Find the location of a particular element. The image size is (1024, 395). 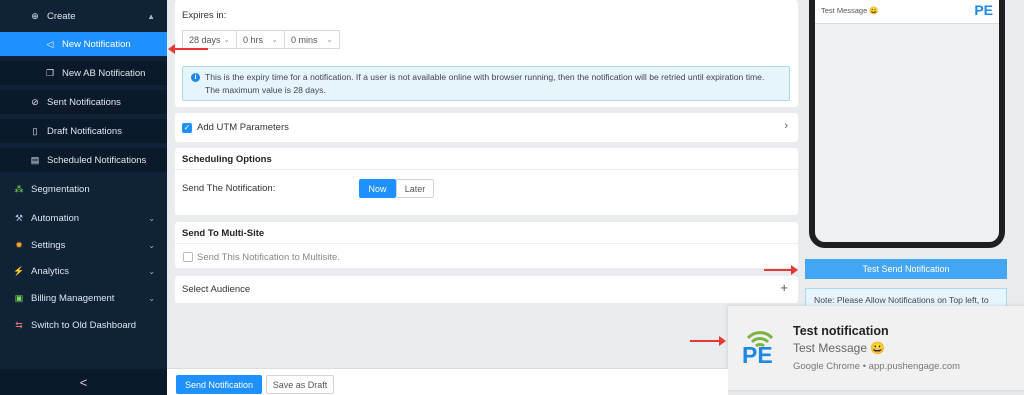

audience-card: Select Audience + is located at coordinates (486, 289).